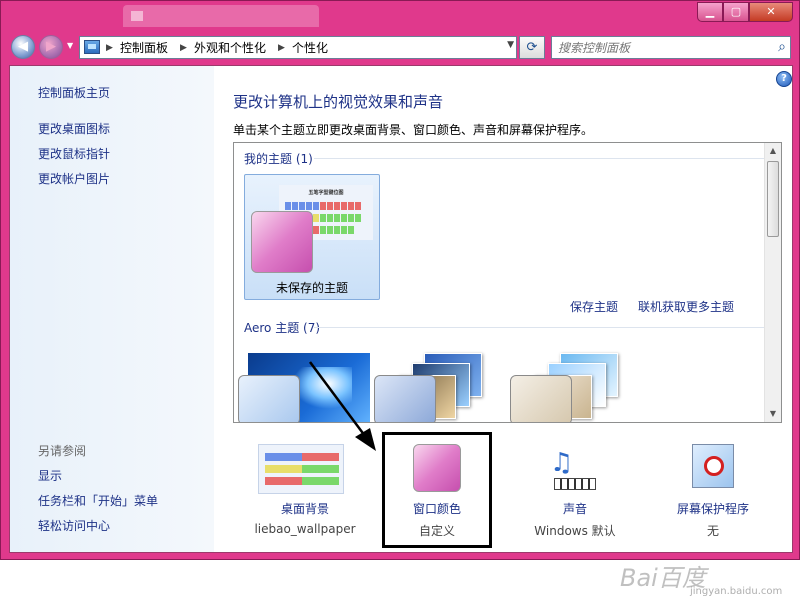 This screenshot has width=800, height=600. Describe the element at coordinates (74, 92) in the screenshot. I see `control-panel-home-link: 控制面板主页` at that location.